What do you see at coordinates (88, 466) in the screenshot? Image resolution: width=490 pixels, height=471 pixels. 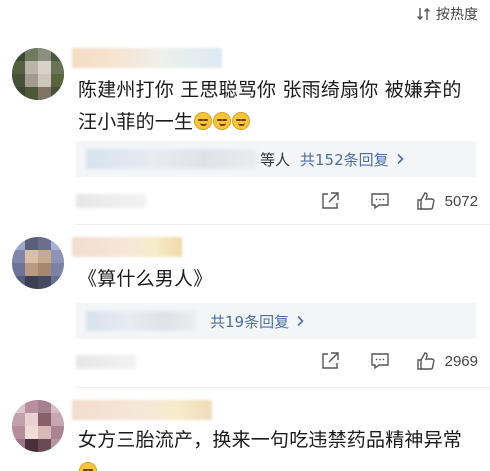 I see `smile-emoji-icon` at bounding box center [88, 466].